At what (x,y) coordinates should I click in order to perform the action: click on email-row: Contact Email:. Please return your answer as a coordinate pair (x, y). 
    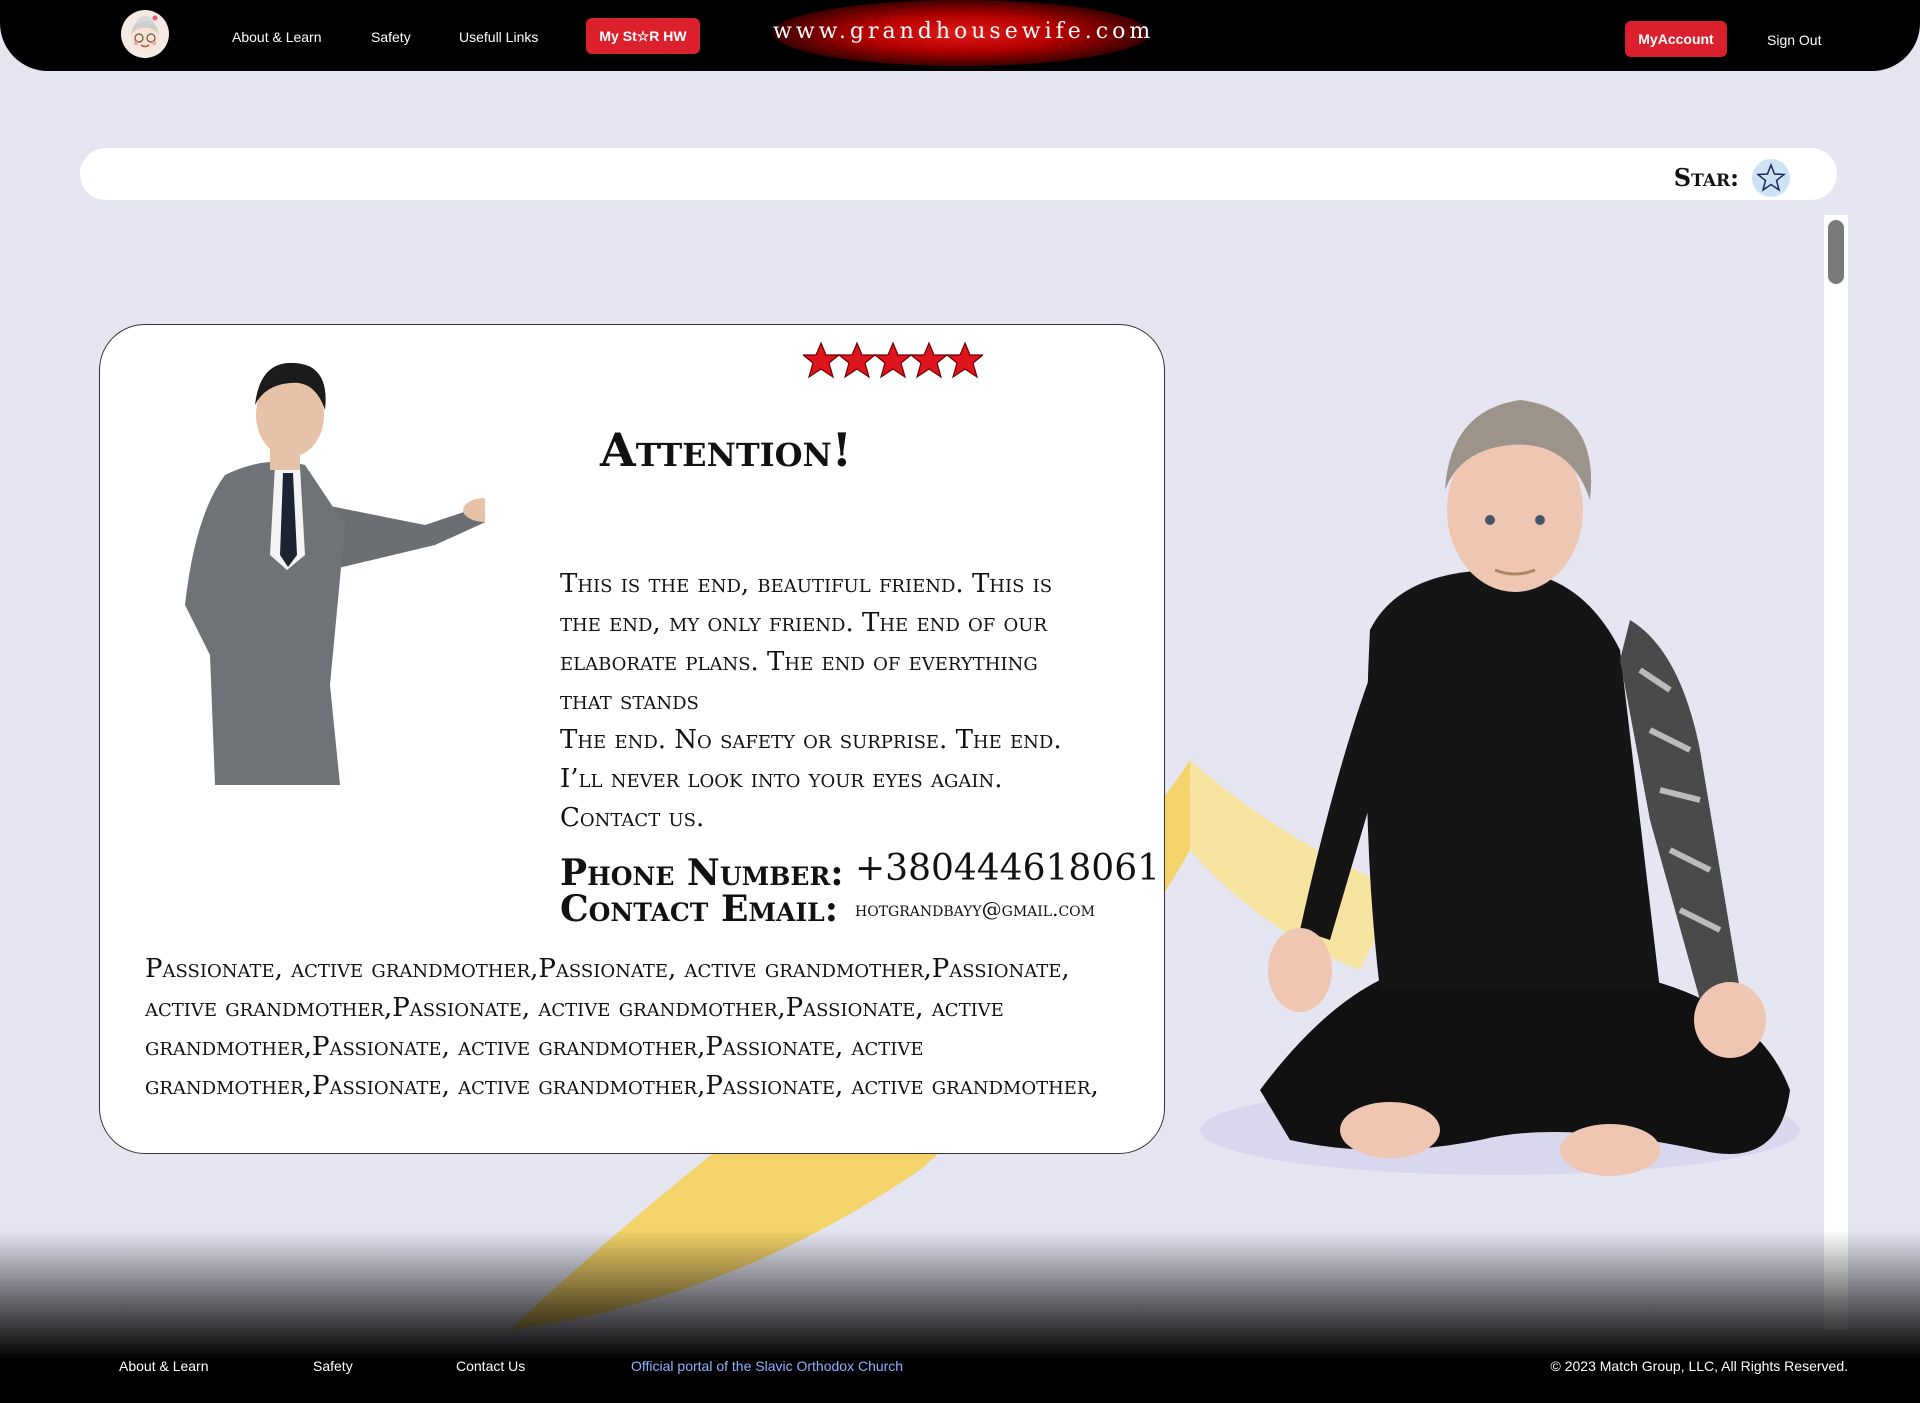
    Looking at the image, I should click on (699, 909).